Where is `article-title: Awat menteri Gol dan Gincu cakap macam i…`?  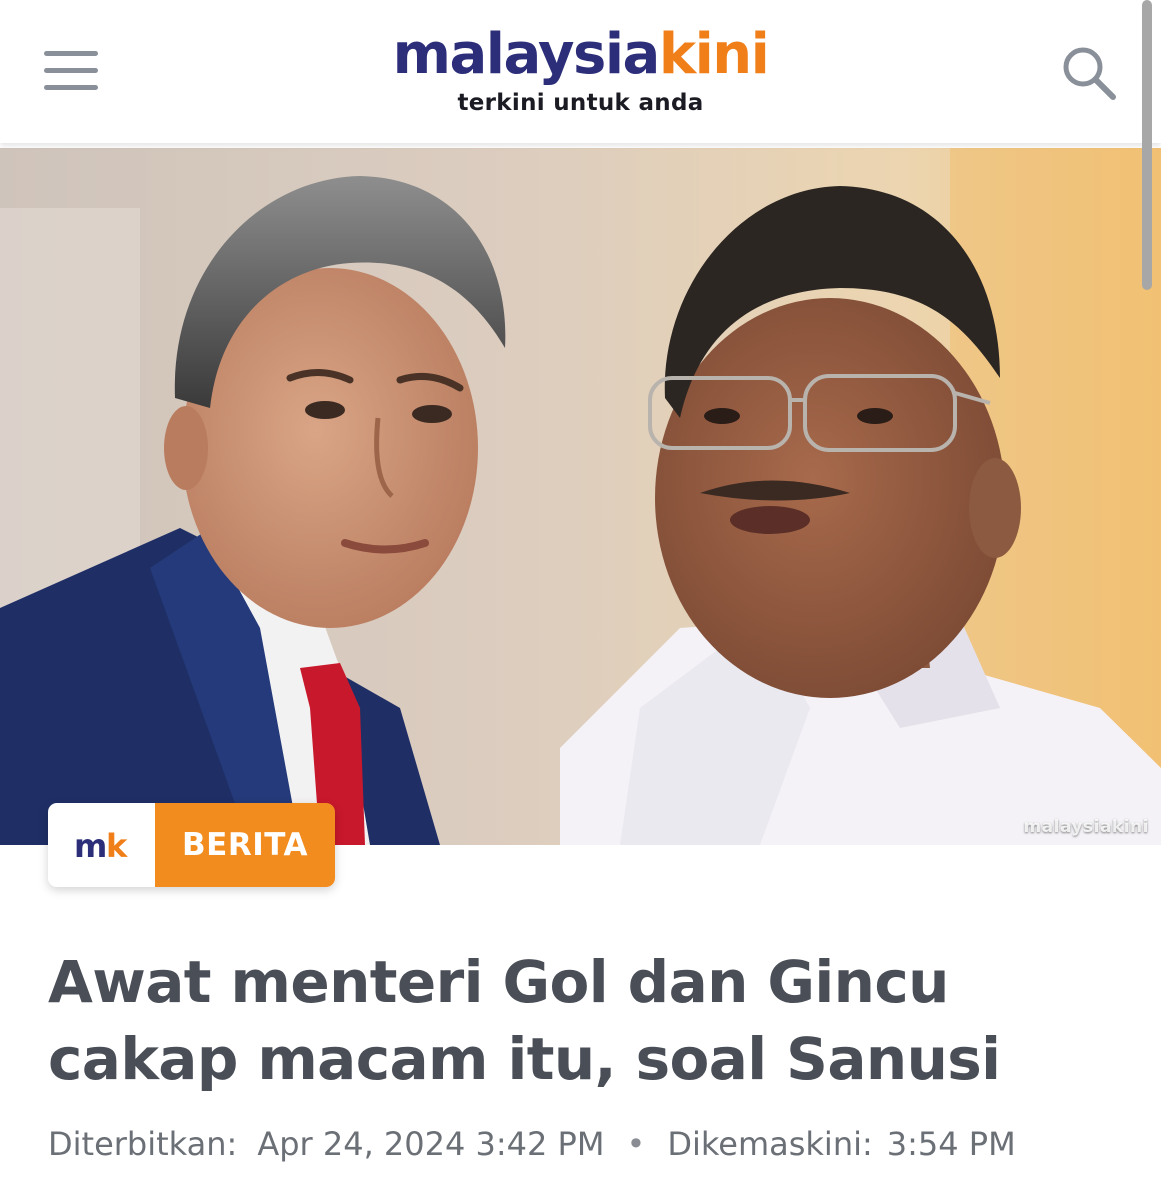
article-title: Awat menteri Gol dan Gincu cakap macam i… is located at coordinates (578, 1021).